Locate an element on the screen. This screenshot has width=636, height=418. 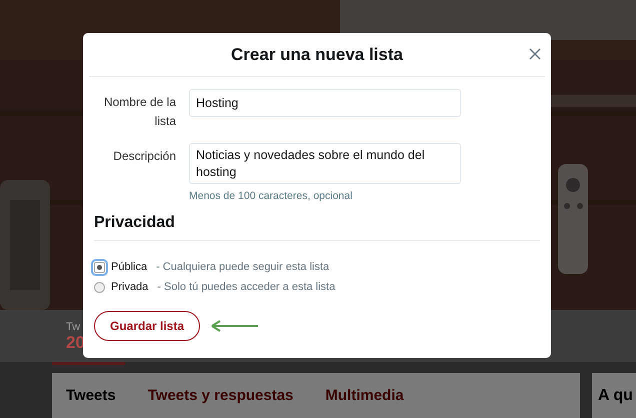
option-description: - Cualquiera puede seguir esta lista is located at coordinates (243, 267).